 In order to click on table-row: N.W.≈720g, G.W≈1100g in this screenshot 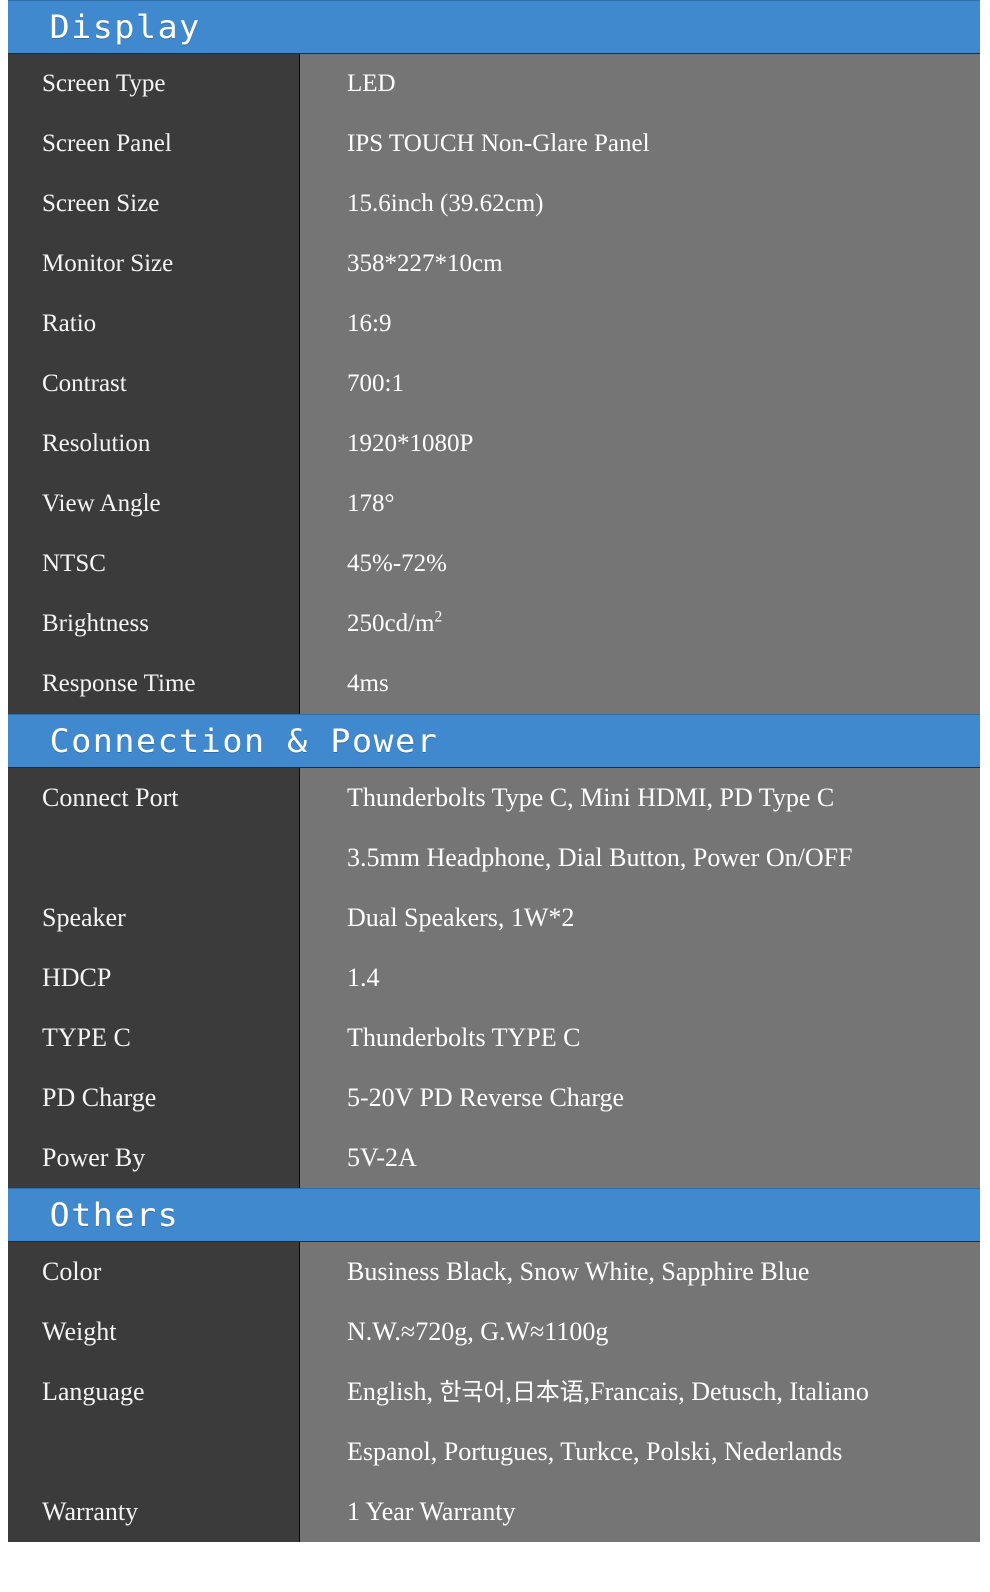, I will do `click(640, 1332)`.